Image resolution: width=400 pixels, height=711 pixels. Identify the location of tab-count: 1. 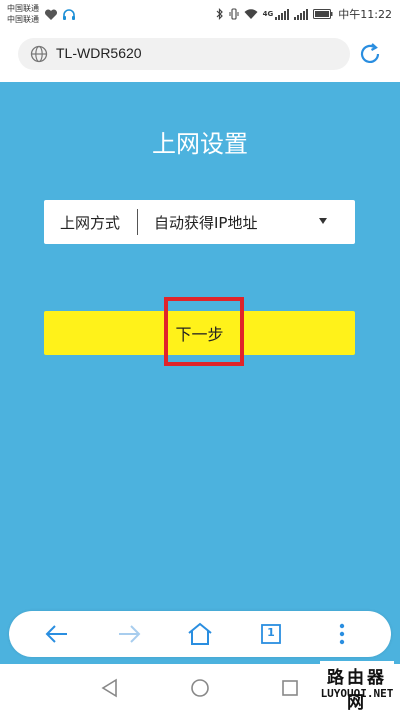
(271, 632).